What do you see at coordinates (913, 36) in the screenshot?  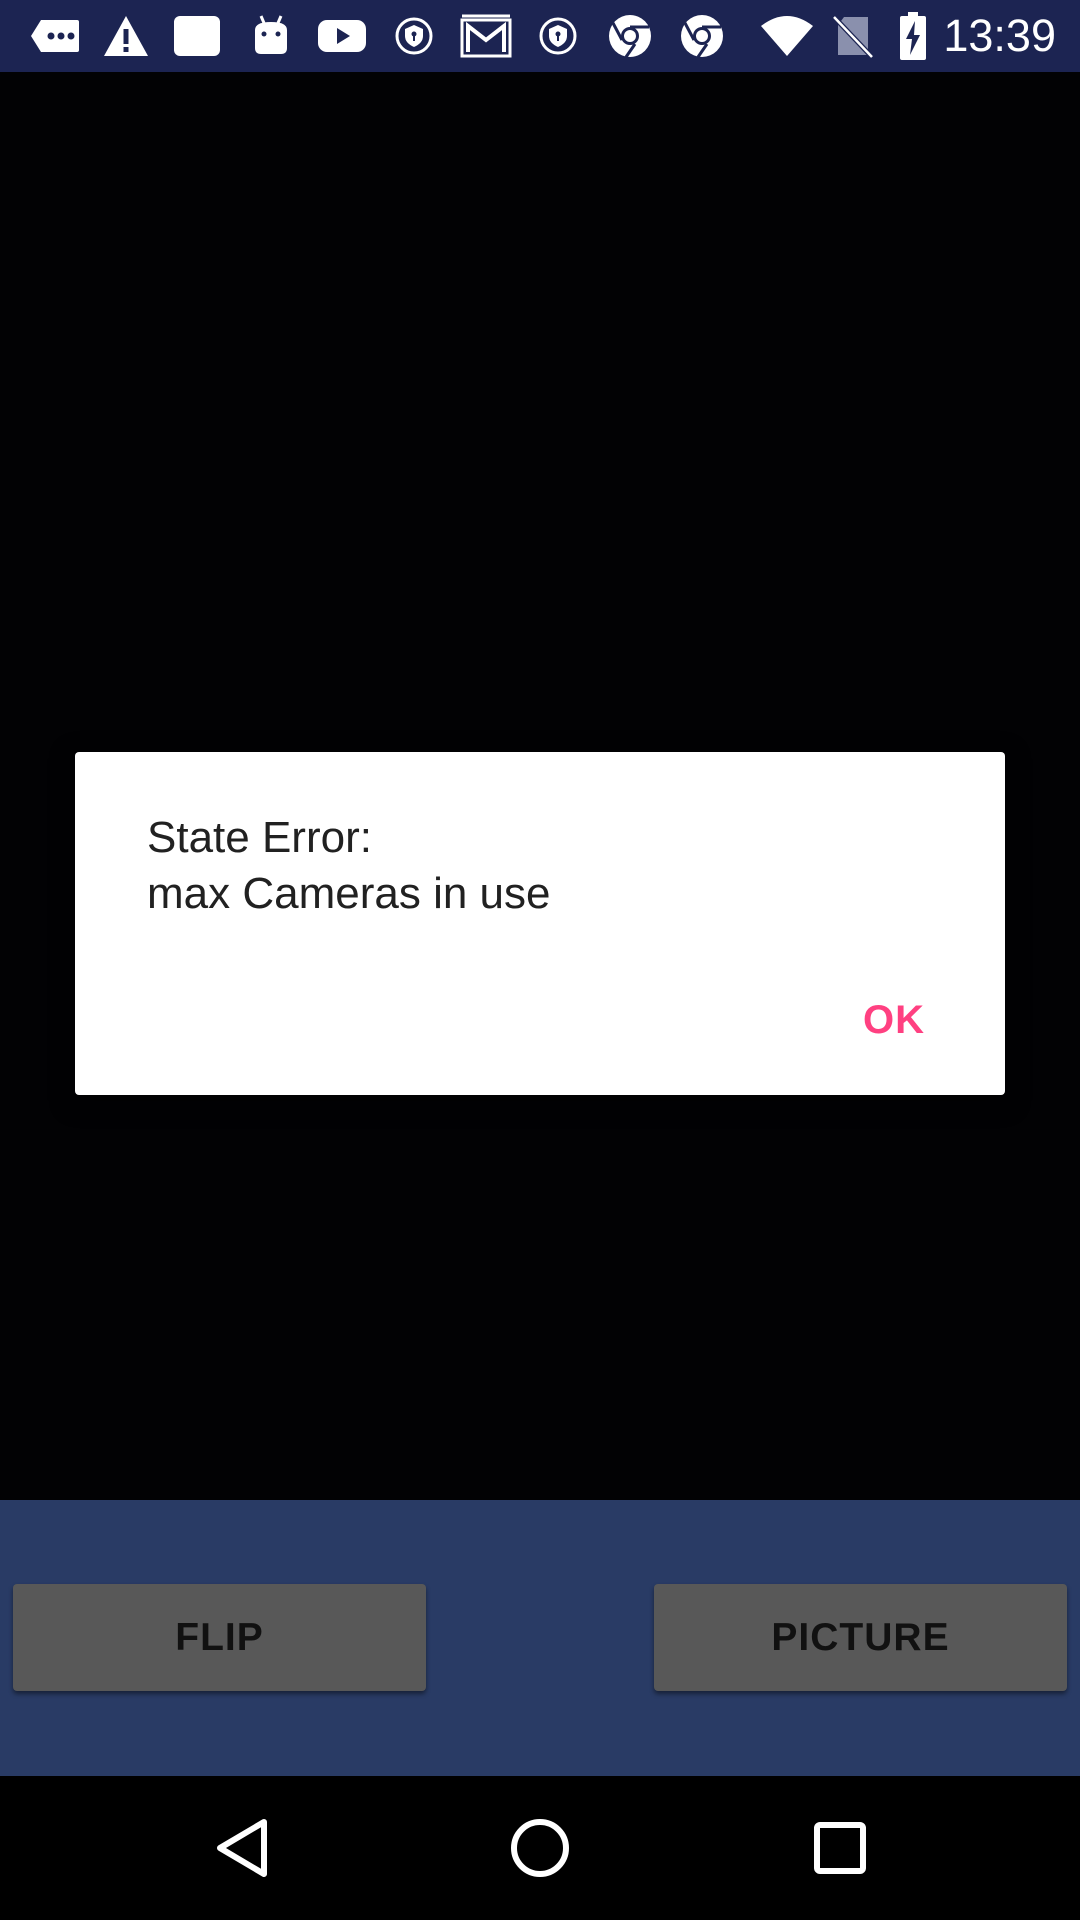 I see `battery-charging-icon` at bounding box center [913, 36].